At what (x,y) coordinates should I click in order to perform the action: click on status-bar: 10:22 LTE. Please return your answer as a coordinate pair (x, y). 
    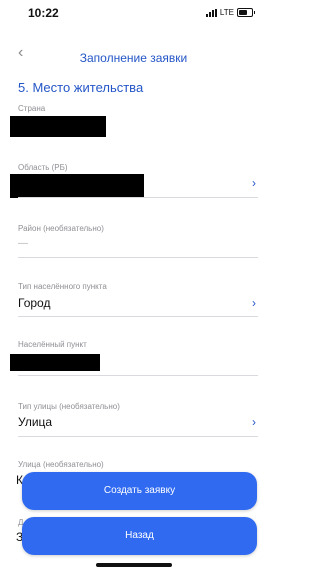
    Looking at the image, I should click on (133, 13).